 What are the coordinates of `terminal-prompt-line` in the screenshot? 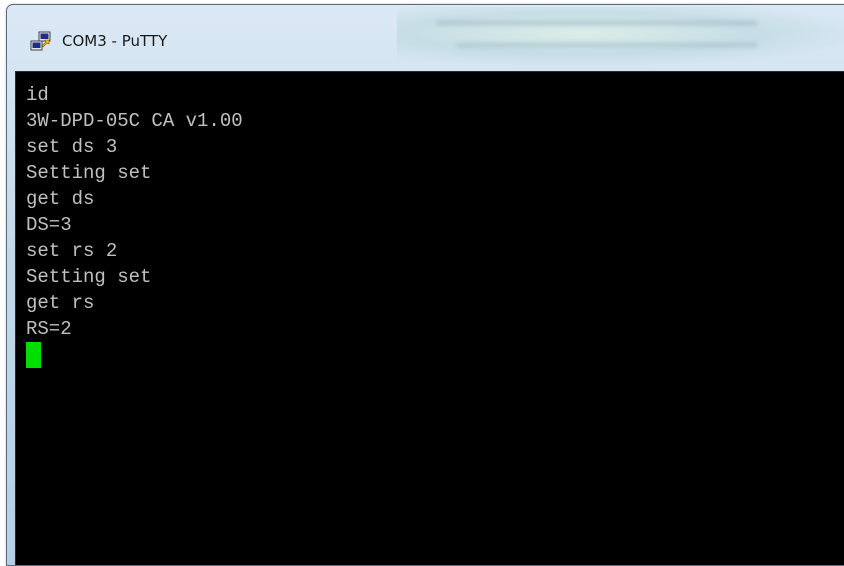 It's located at (134, 355).